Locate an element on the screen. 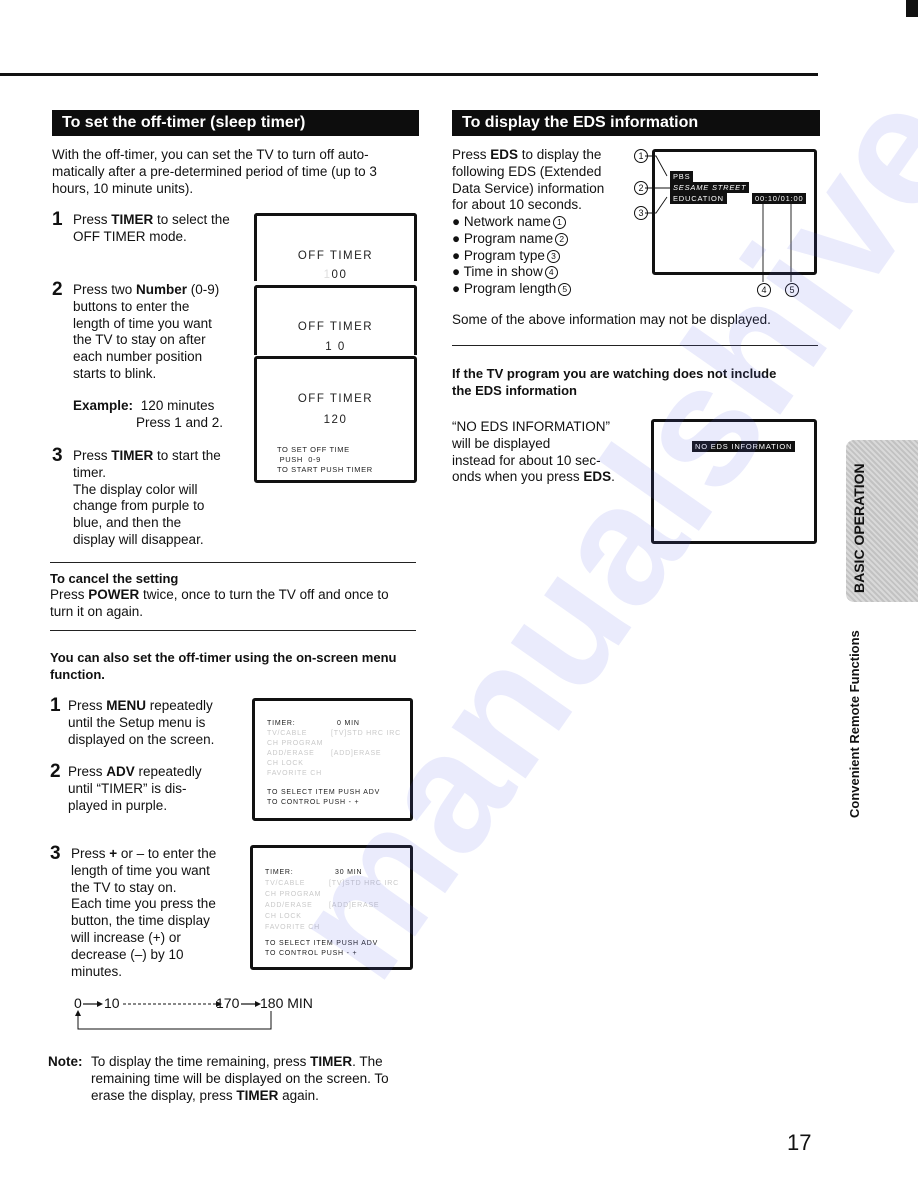 The height and width of the screenshot is (1185, 918). chapter-label: Convenient Remote Functions is located at coordinates (854, 724).